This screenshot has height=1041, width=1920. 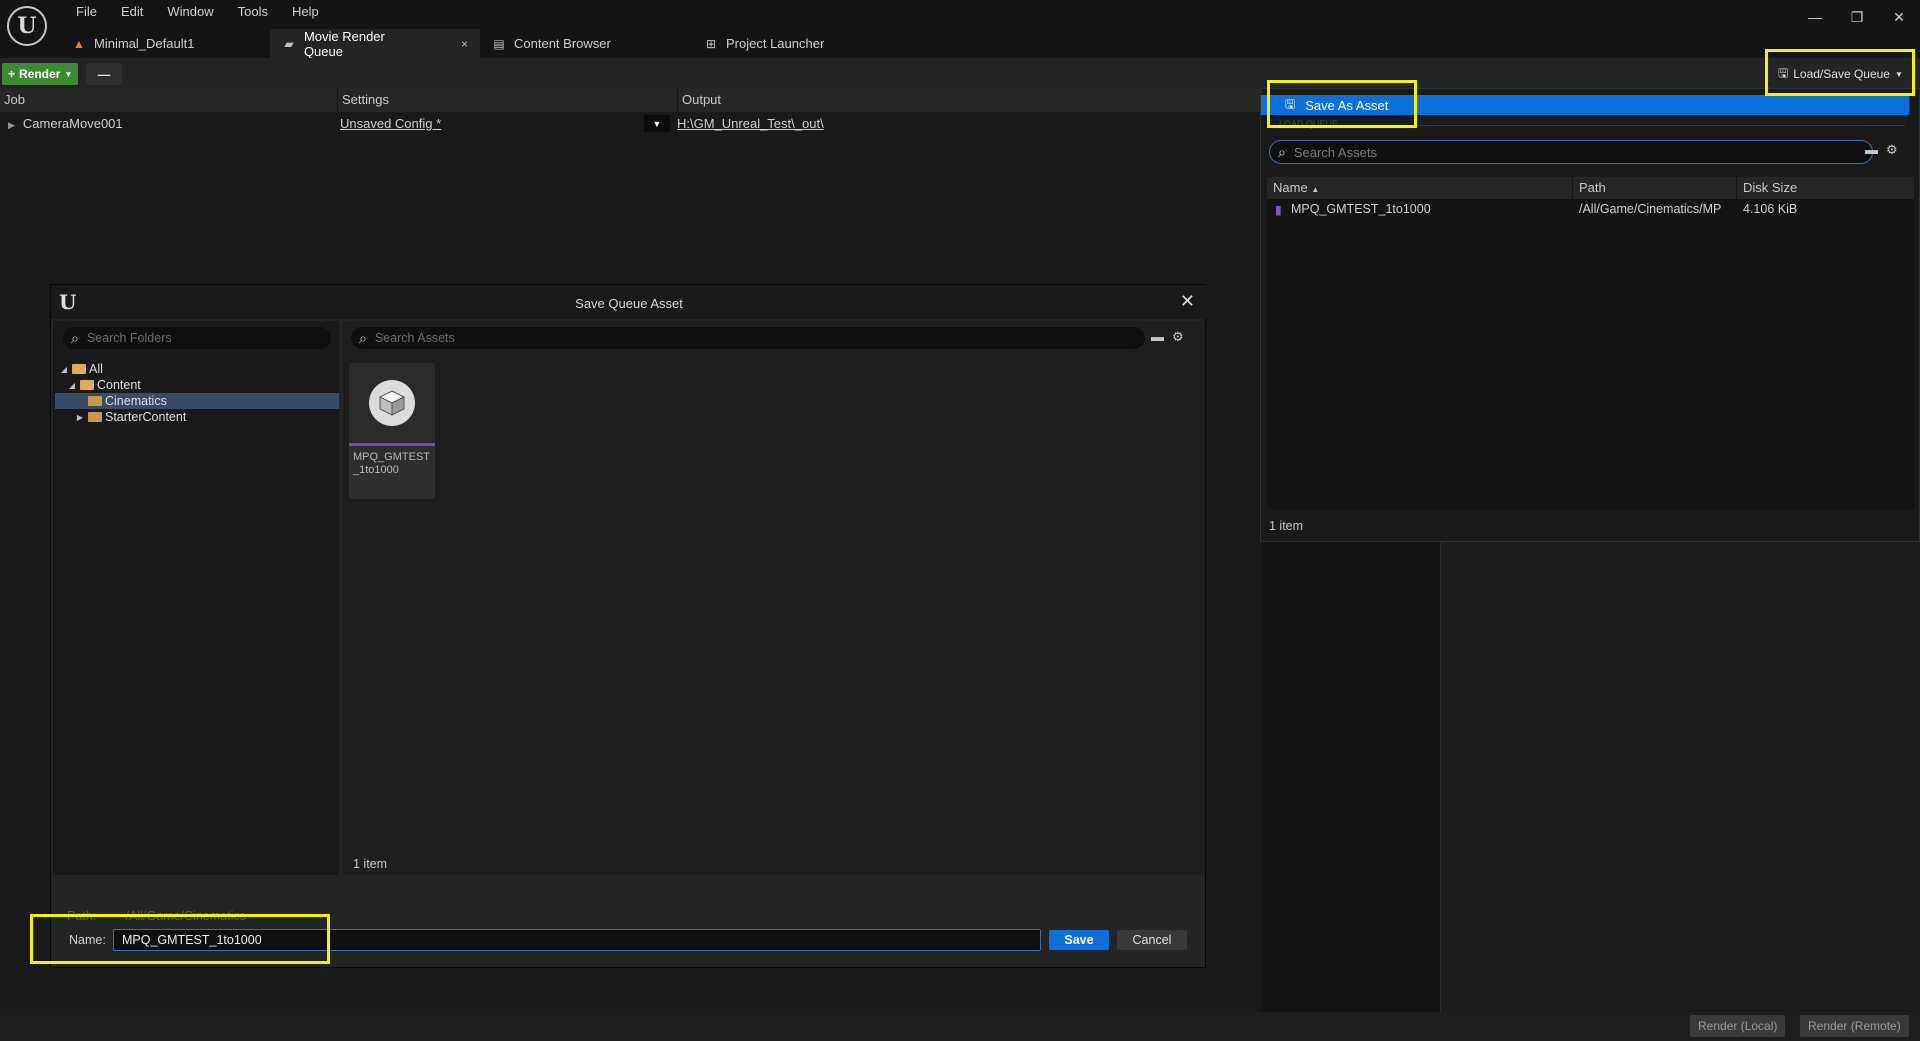 I want to click on tree-item-cinematics: Cinematics, so click(x=197, y=401).